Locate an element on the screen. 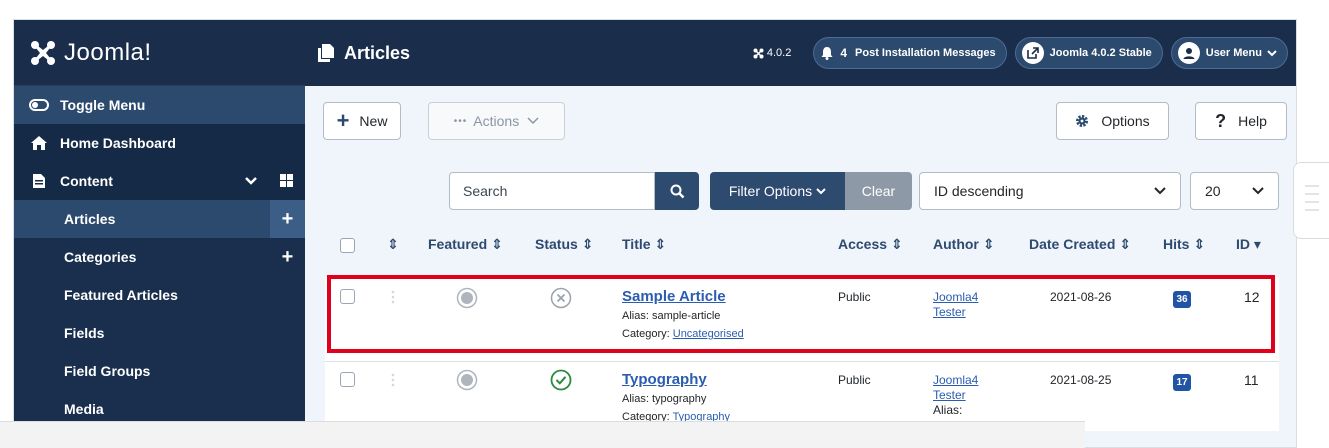 Image resolution: width=1329 pixels, height=448 pixels. col-header-author: Author ⇕ is located at coordinates (964, 244).